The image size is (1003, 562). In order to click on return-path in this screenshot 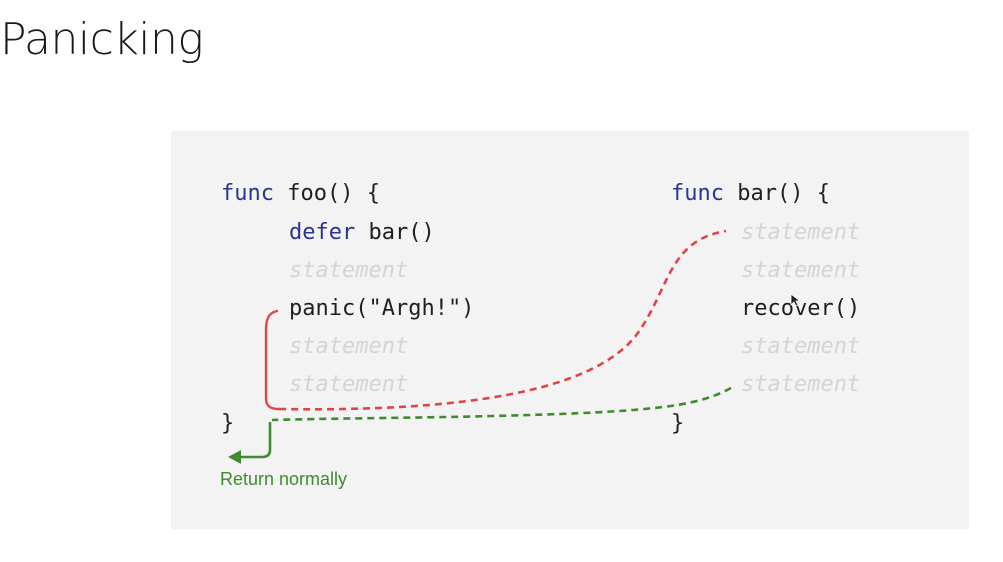, I will do `click(501, 404)`.